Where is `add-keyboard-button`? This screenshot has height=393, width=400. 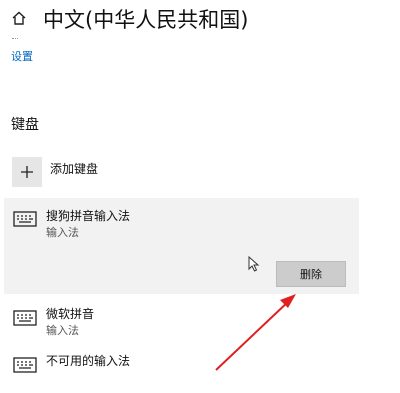 add-keyboard-button is located at coordinates (27, 172).